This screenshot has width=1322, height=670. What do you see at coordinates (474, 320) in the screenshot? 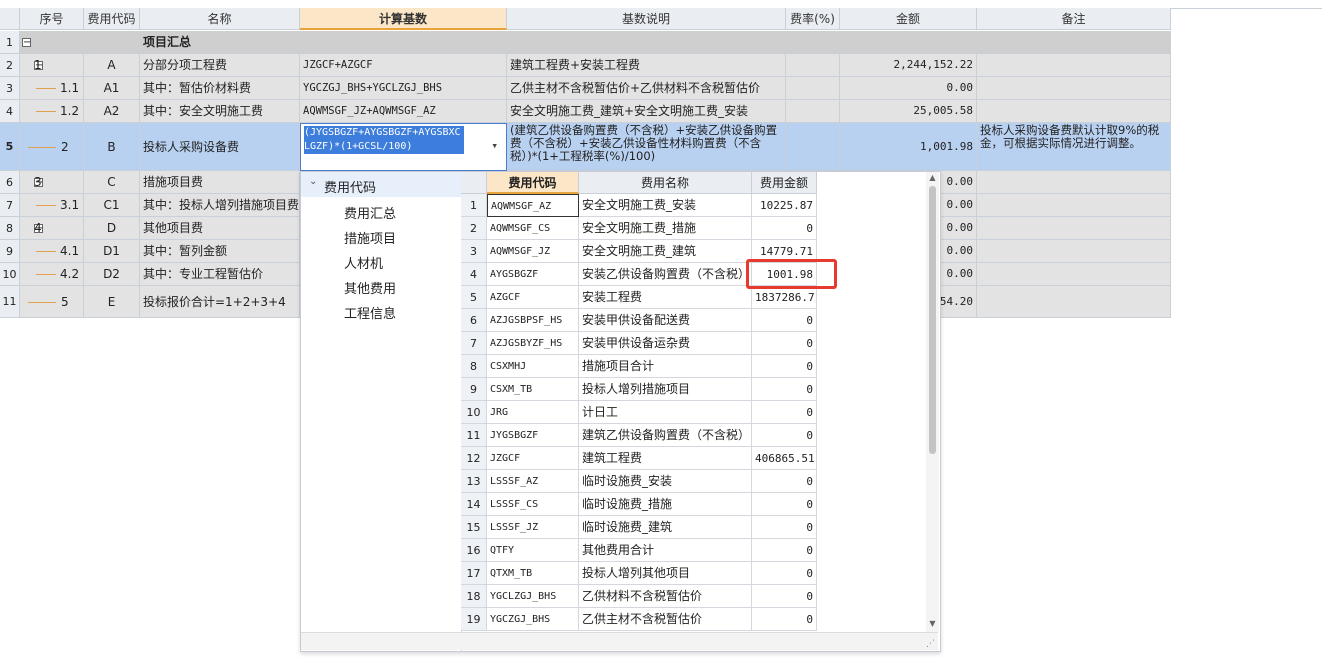
I see `fee-row-number: 6` at bounding box center [474, 320].